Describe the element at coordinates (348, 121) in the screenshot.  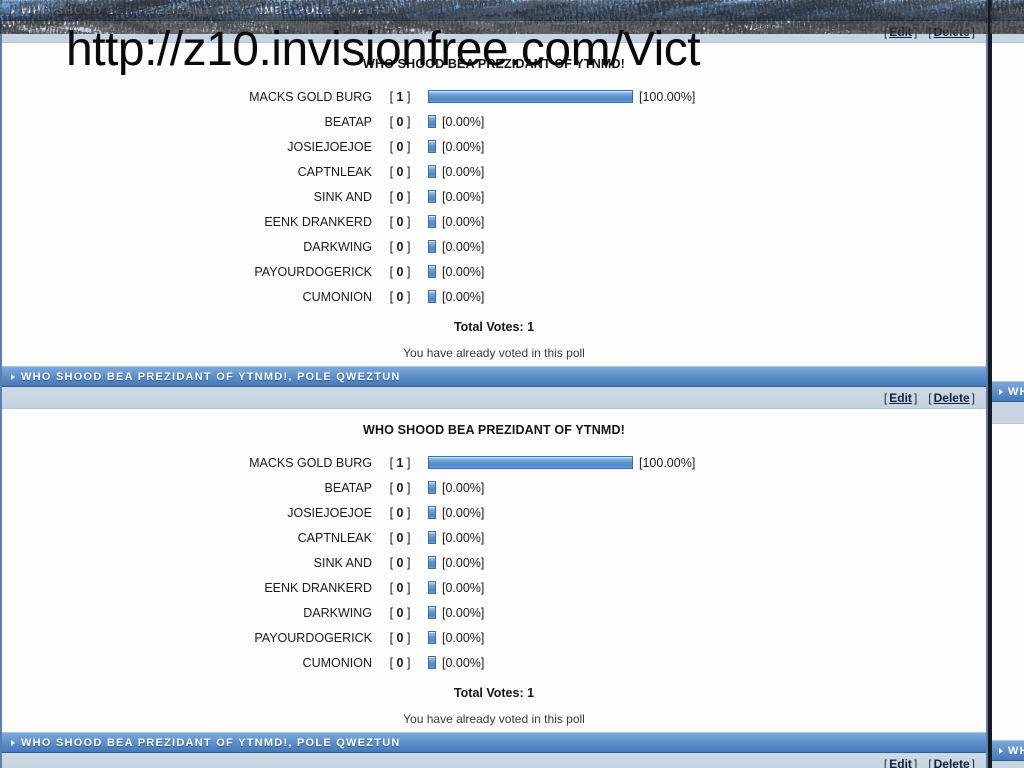
I see `poll-option-label: BEATAP` at that location.